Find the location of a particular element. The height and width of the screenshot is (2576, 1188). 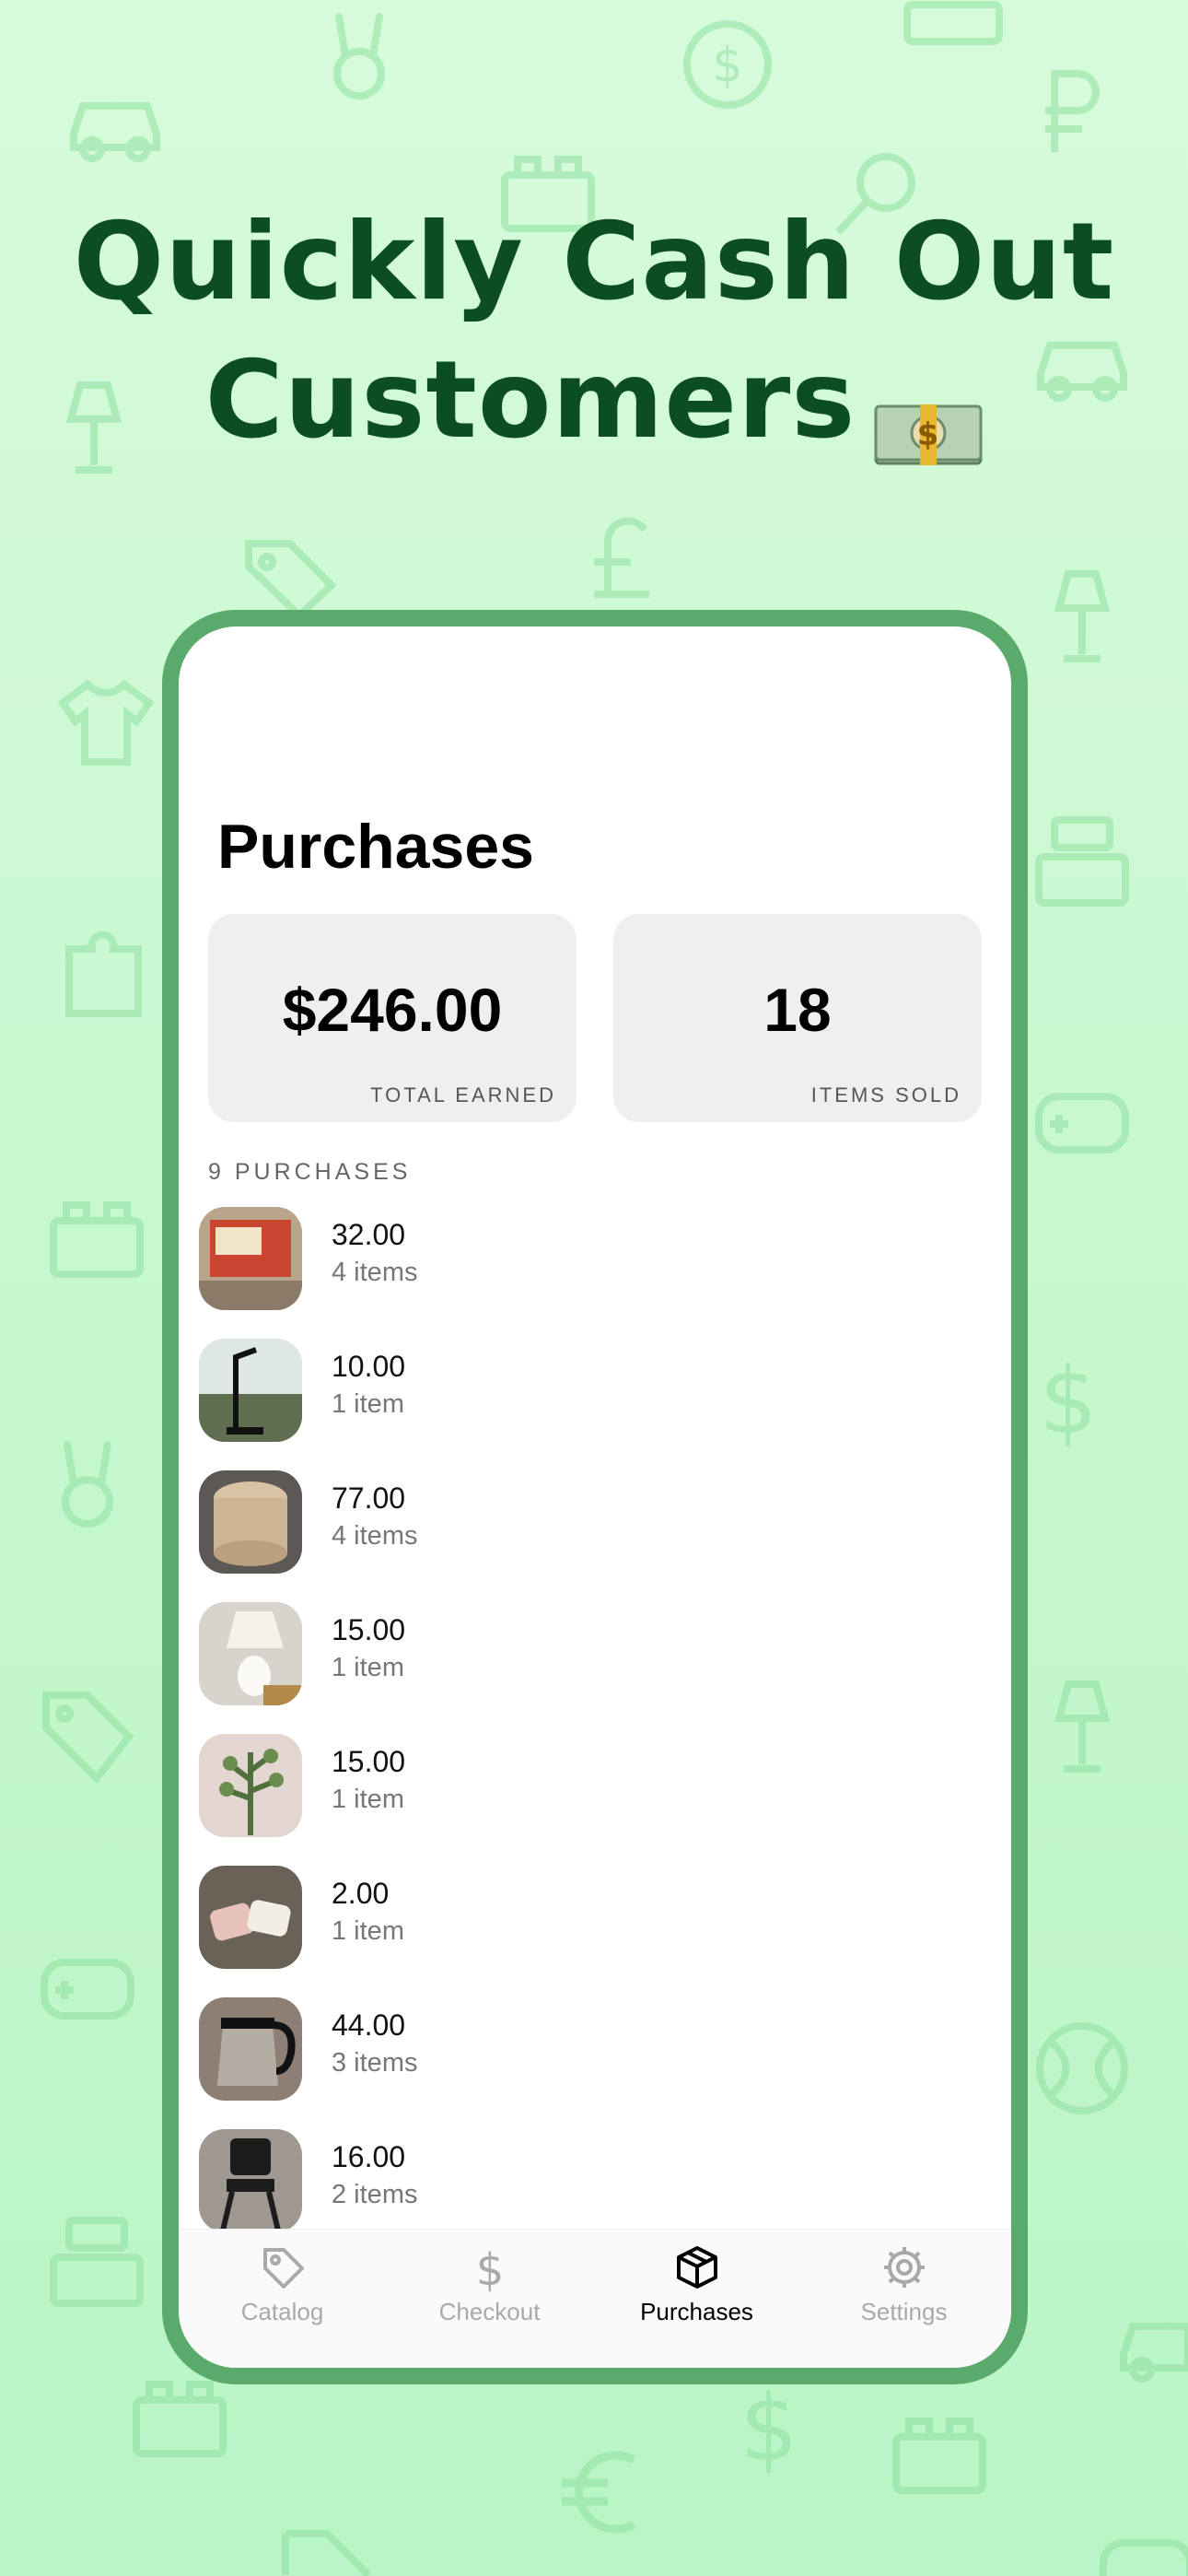

total-earned-label: TOTAL EARNED is located at coordinates (463, 1095).